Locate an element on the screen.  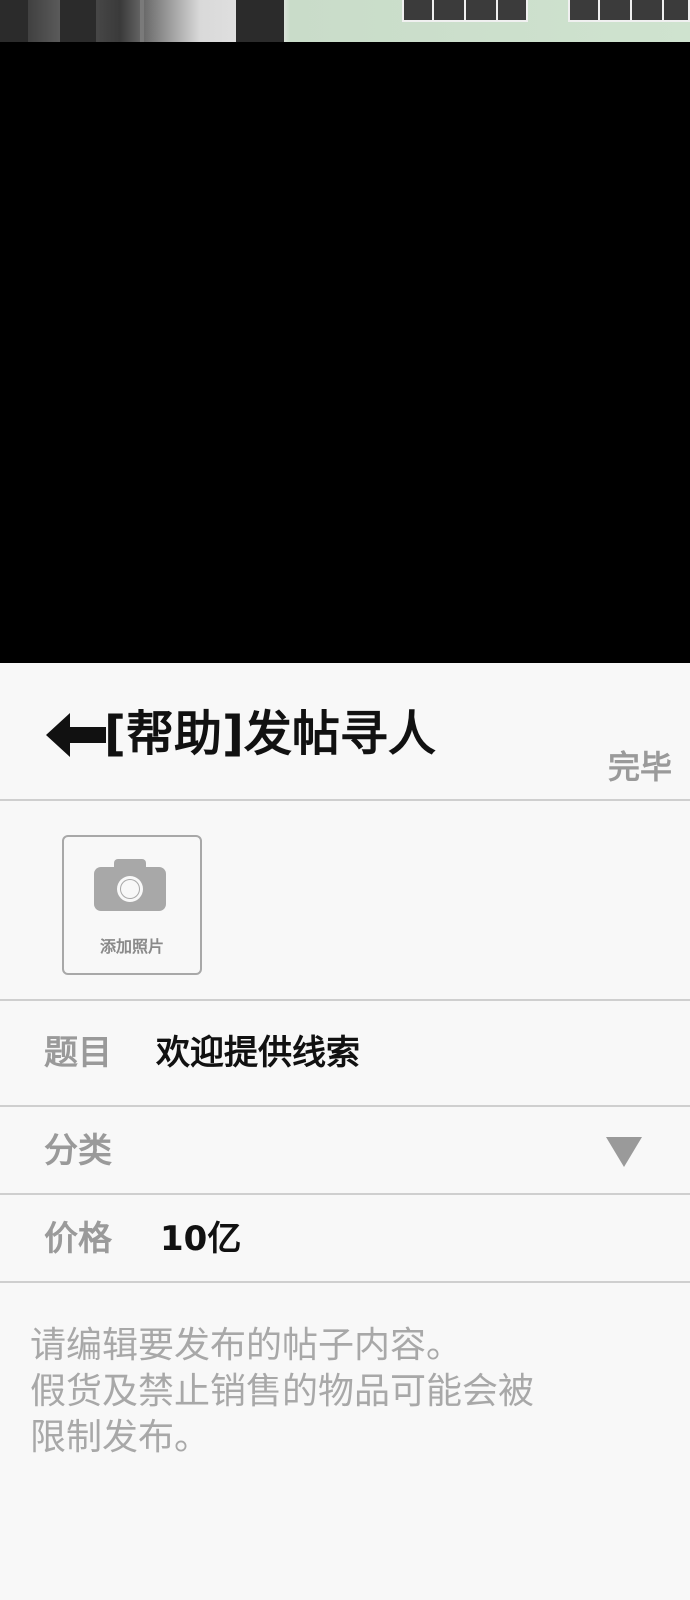
camera-icon is located at coordinates (130, 885).